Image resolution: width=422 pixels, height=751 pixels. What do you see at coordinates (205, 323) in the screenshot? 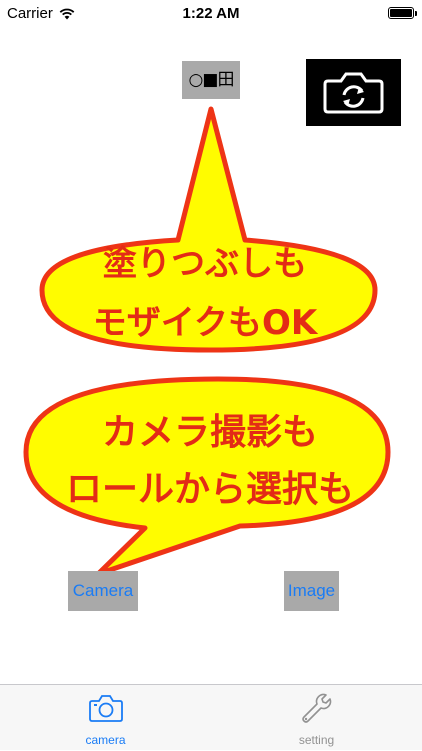
I see `top-bubble-line-2: モザイクもOK` at bounding box center [205, 323].